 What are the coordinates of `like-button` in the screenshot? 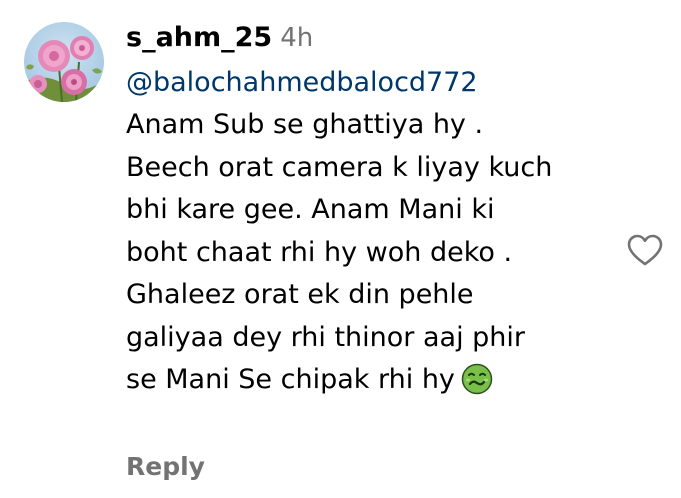 It's located at (645, 250).